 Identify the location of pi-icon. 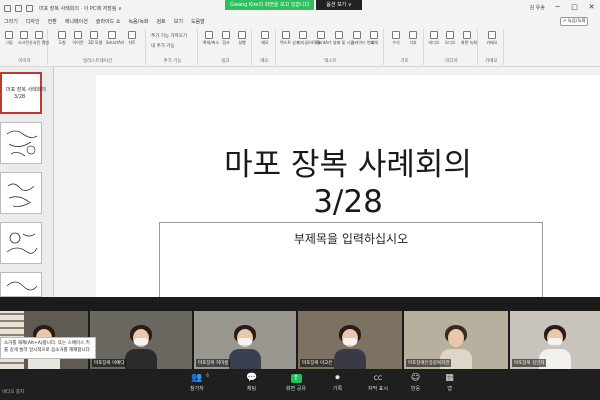
(396, 35).